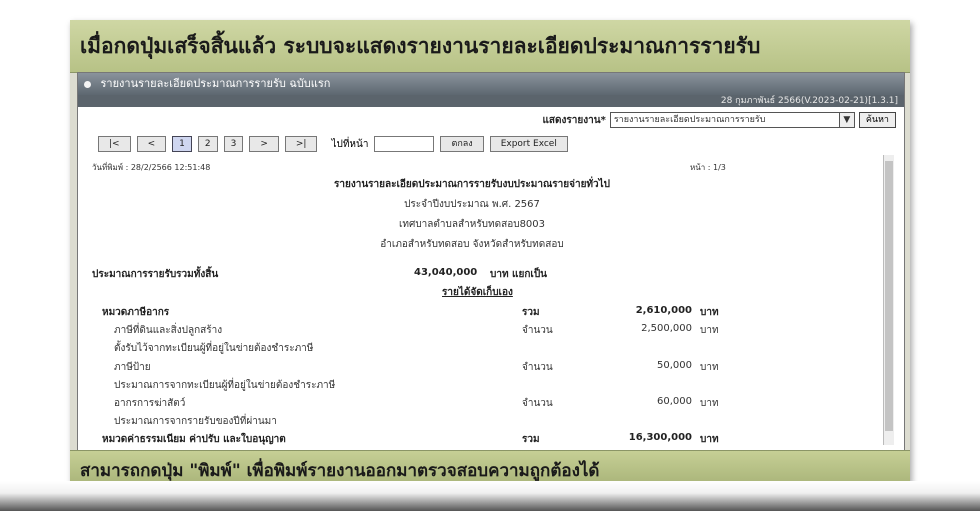 The width and height of the screenshot is (980, 511). I want to click on organization: เทศบาลตำบลสำหรับทดสอบ8003, so click(472, 224).